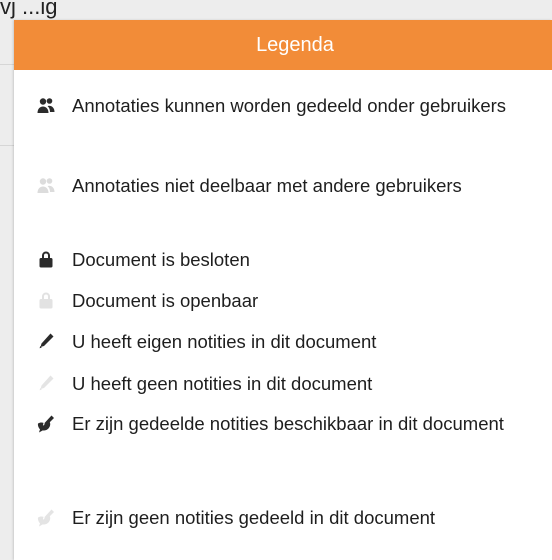 This screenshot has width=552, height=560. Describe the element at coordinates (165, 300) in the screenshot. I see `legend-item-label: Document is openbaar` at that location.